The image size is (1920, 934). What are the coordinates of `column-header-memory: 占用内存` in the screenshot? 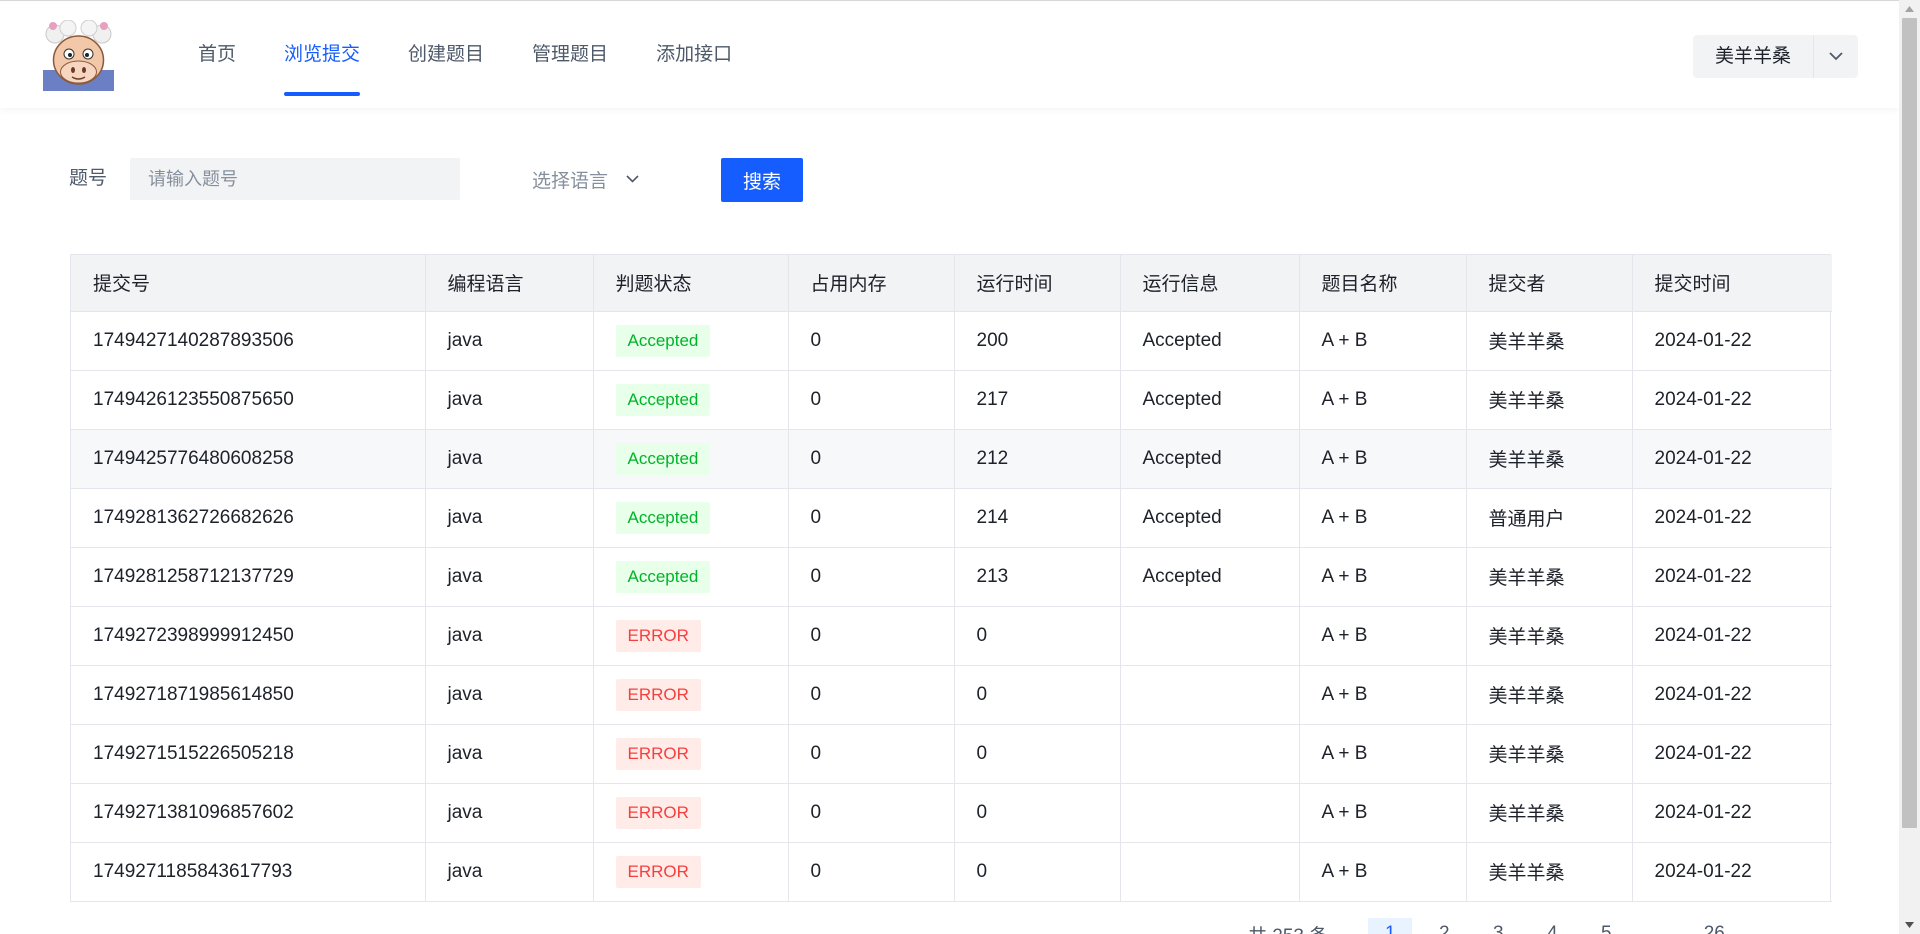 It's located at (871, 283).